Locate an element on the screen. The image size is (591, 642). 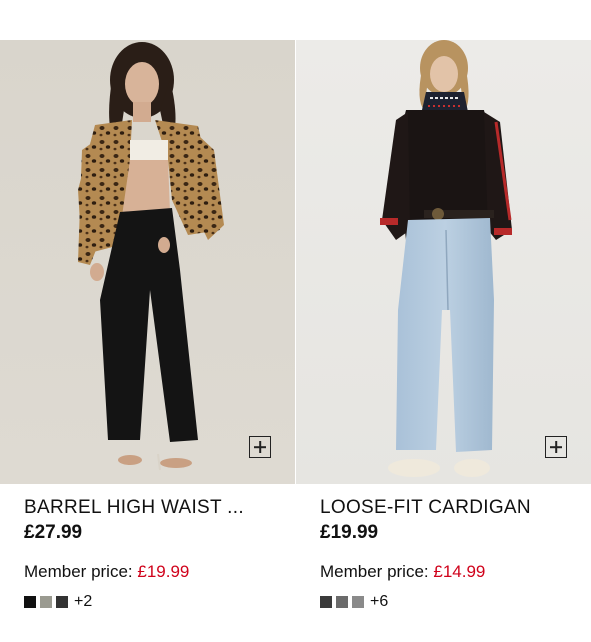
more-colors-count: +6 is located at coordinates (379, 602).